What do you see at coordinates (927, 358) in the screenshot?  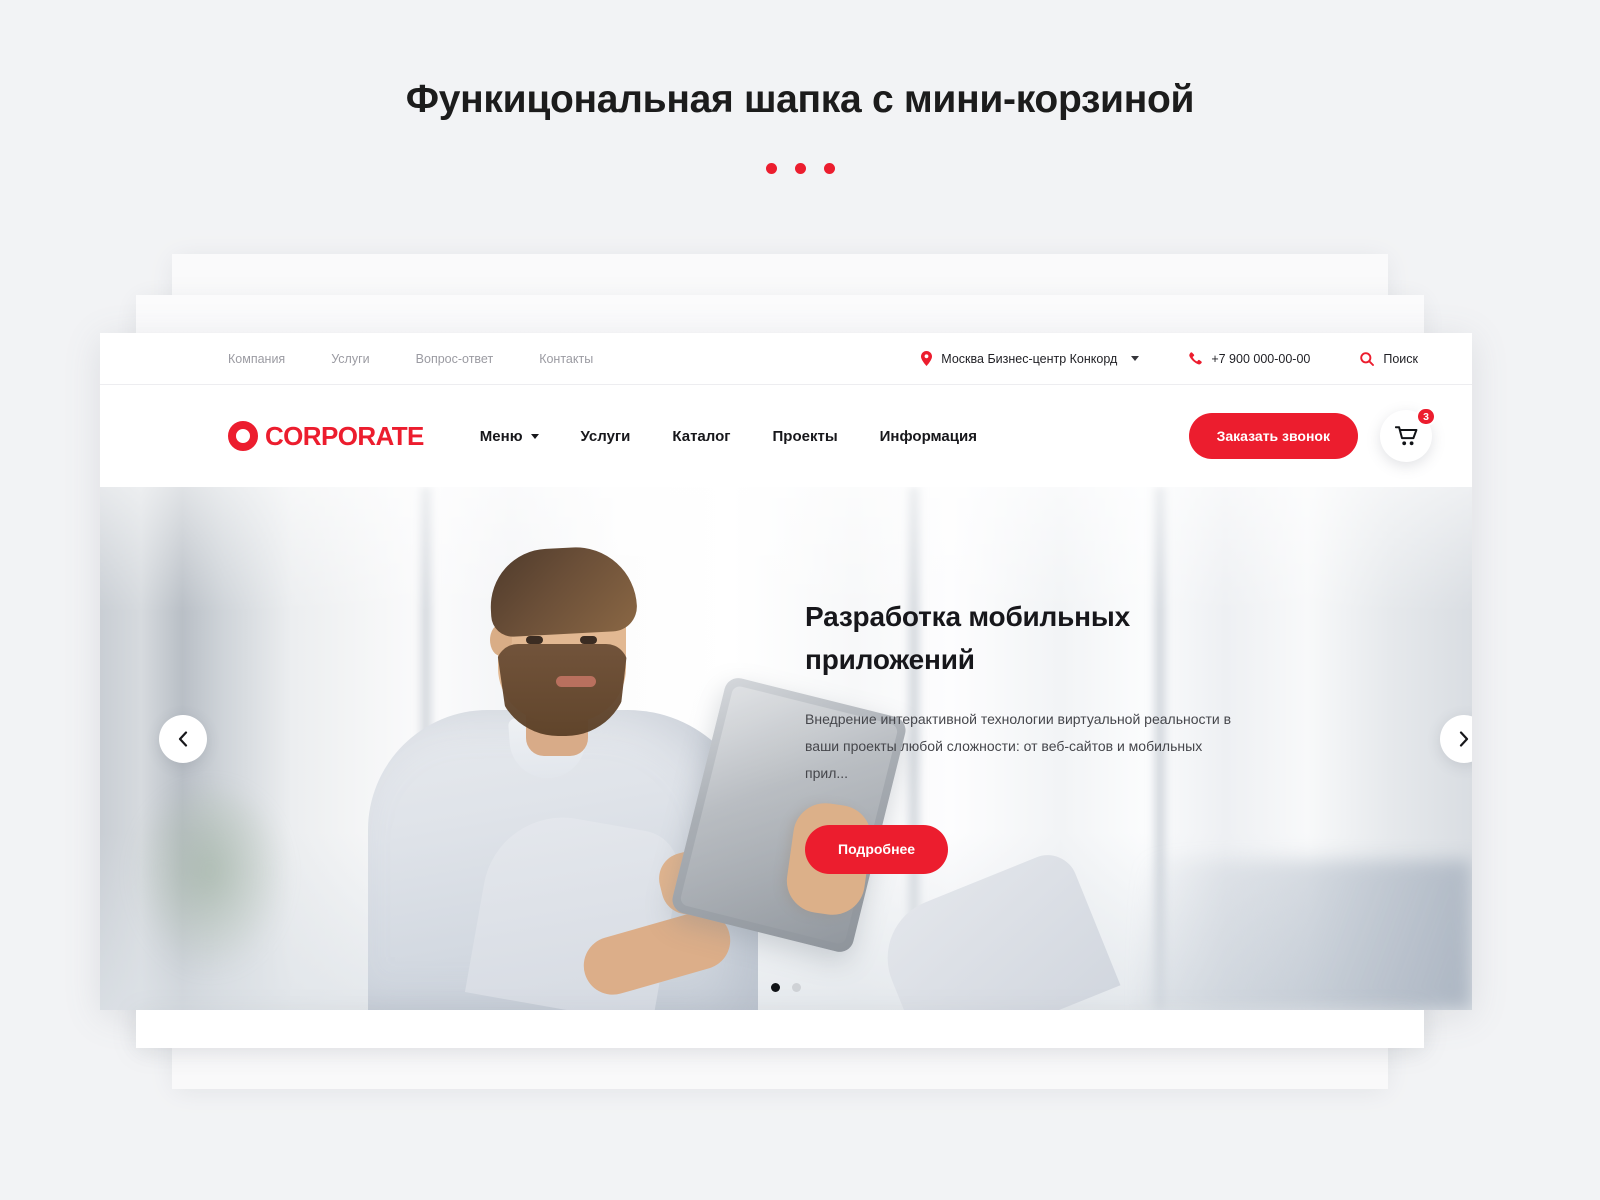 I see `map-pin-icon` at bounding box center [927, 358].